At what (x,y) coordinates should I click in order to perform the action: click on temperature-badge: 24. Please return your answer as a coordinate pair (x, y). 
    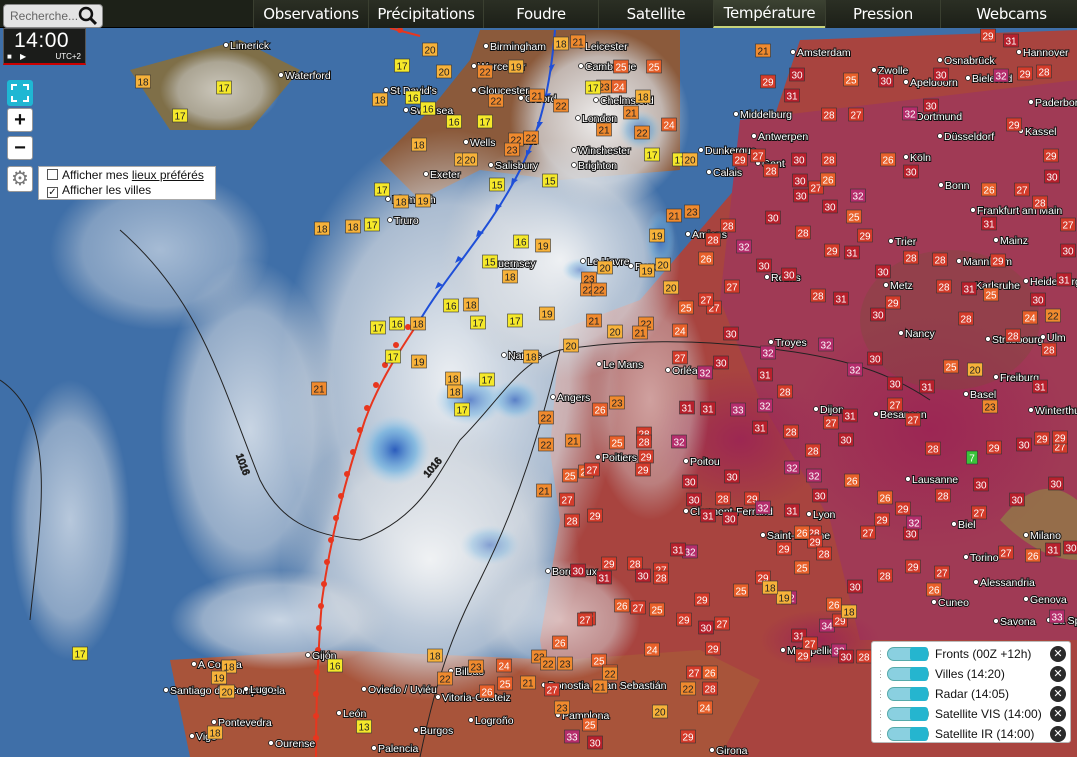
    Looking at the image, I should click on (1030, 317).